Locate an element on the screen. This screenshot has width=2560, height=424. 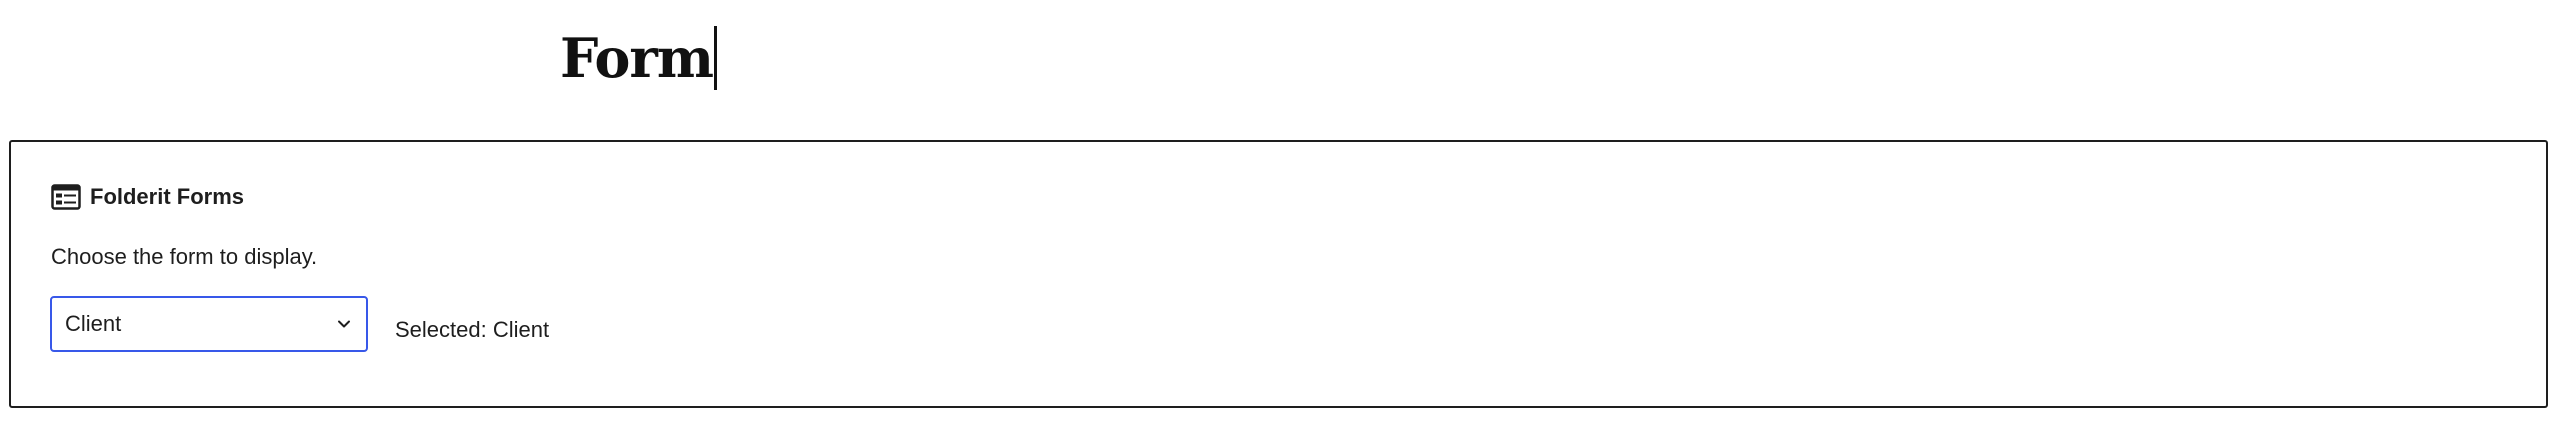
block-header: Folderit Forms is located at coordinates (147, 197).